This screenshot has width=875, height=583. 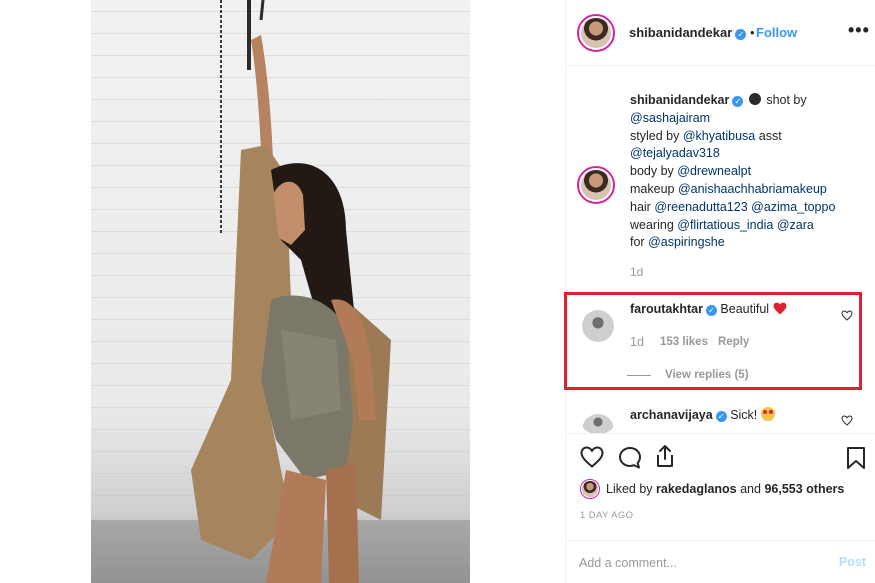 What do you see at coordinates (725, 225) in the screenshot?
I see `mention-link: @flirtatious_india` at bounding box center [725, 225].